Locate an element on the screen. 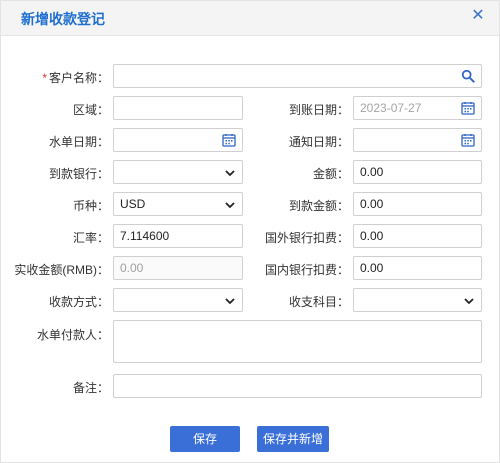  customer-name-label: * 客户名称： is located at coordinates (70, 77).